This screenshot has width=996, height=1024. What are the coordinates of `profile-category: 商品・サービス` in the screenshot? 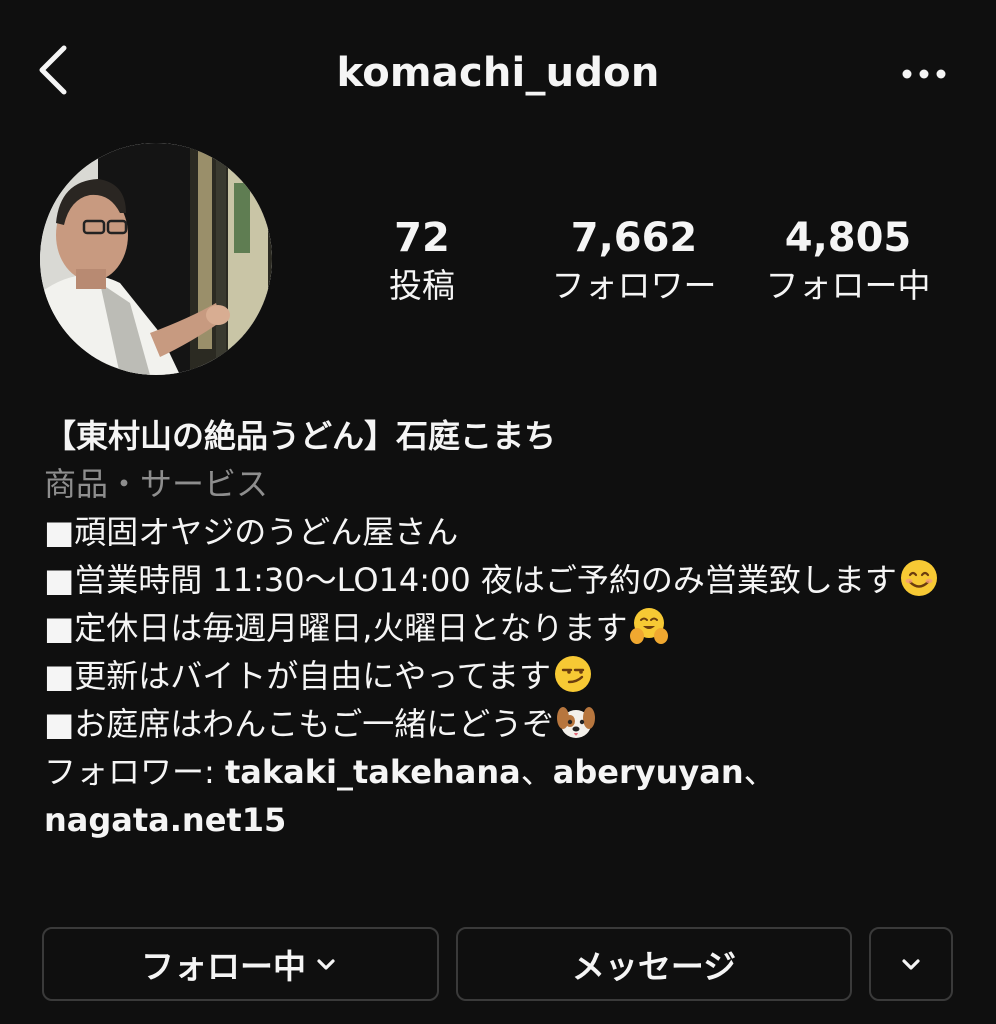 It's located at (156, 484).